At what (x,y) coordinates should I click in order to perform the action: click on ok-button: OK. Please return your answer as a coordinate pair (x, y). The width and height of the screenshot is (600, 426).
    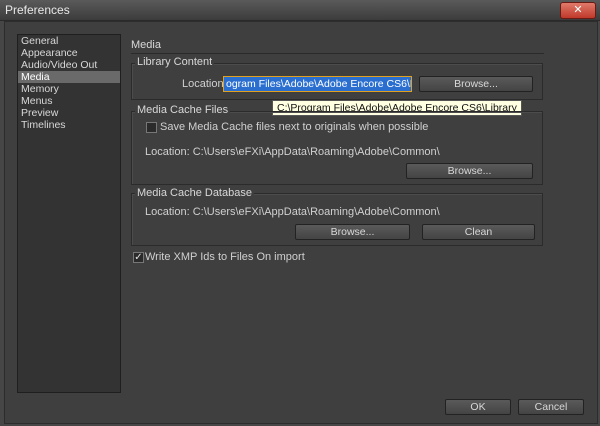
    Looking at the image, I should click on (478, 407).